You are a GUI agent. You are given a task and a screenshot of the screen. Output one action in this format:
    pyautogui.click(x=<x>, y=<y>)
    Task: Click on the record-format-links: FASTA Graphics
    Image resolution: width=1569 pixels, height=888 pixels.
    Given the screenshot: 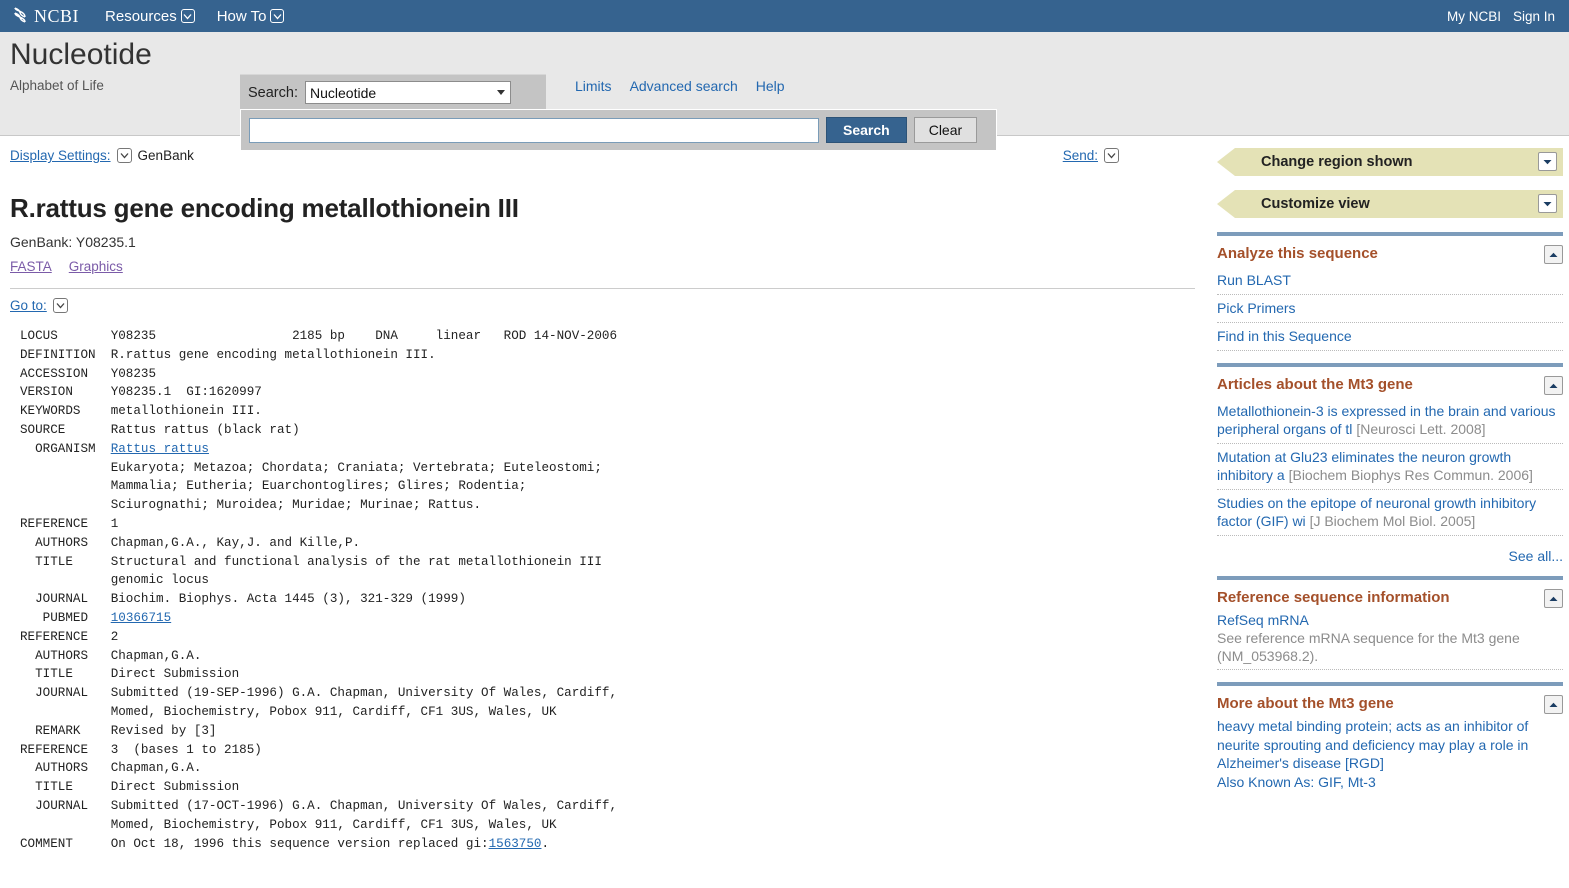 What is the action you would take?
    pyautogui.click(x=601, y=266)
    